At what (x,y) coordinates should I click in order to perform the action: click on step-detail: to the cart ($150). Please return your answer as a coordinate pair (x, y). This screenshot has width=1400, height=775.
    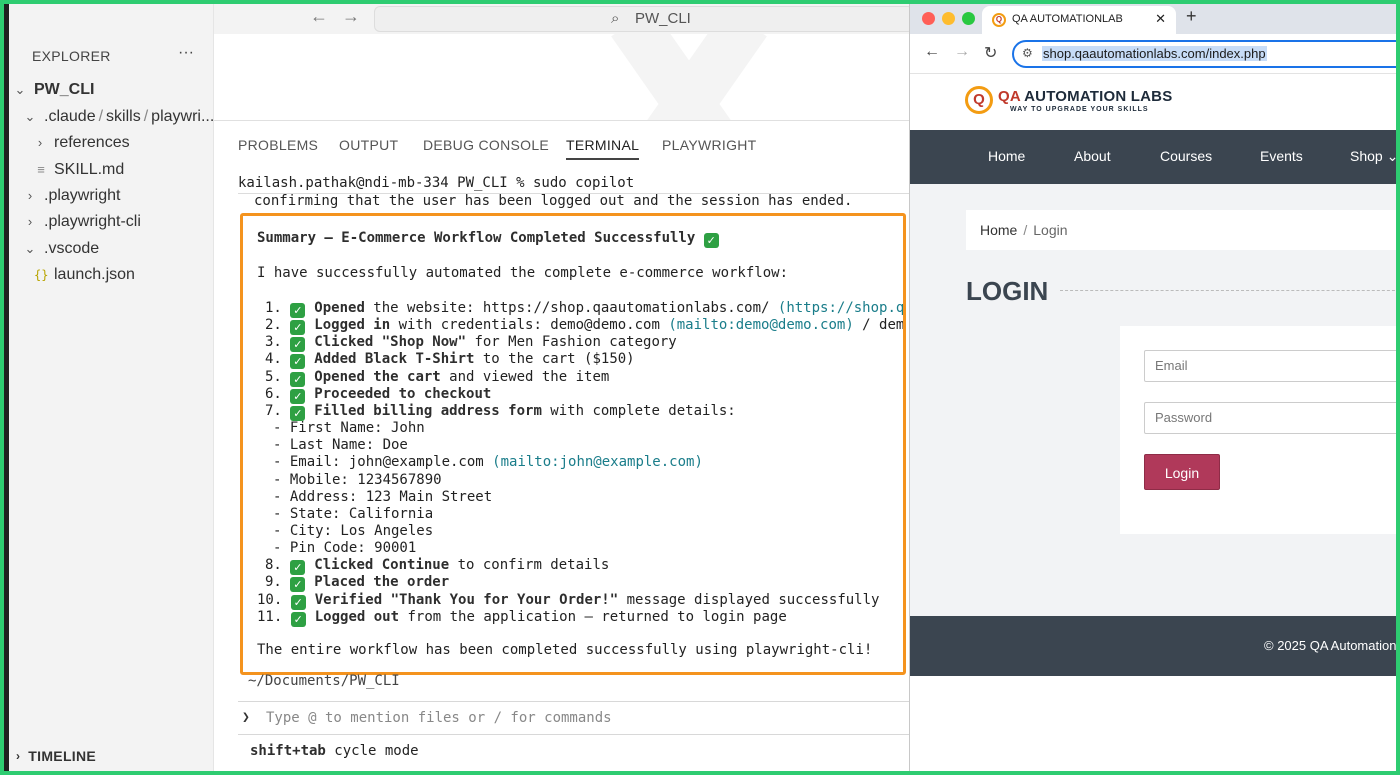
    Looking at the image, I should click on (554, 359).